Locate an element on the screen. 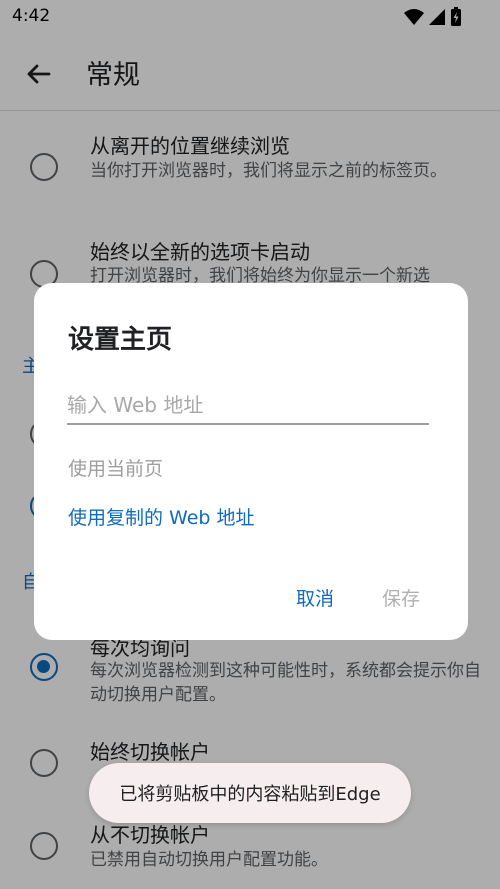 The image size is (500, 889). web-address-input is located at coordinates (248, 406).